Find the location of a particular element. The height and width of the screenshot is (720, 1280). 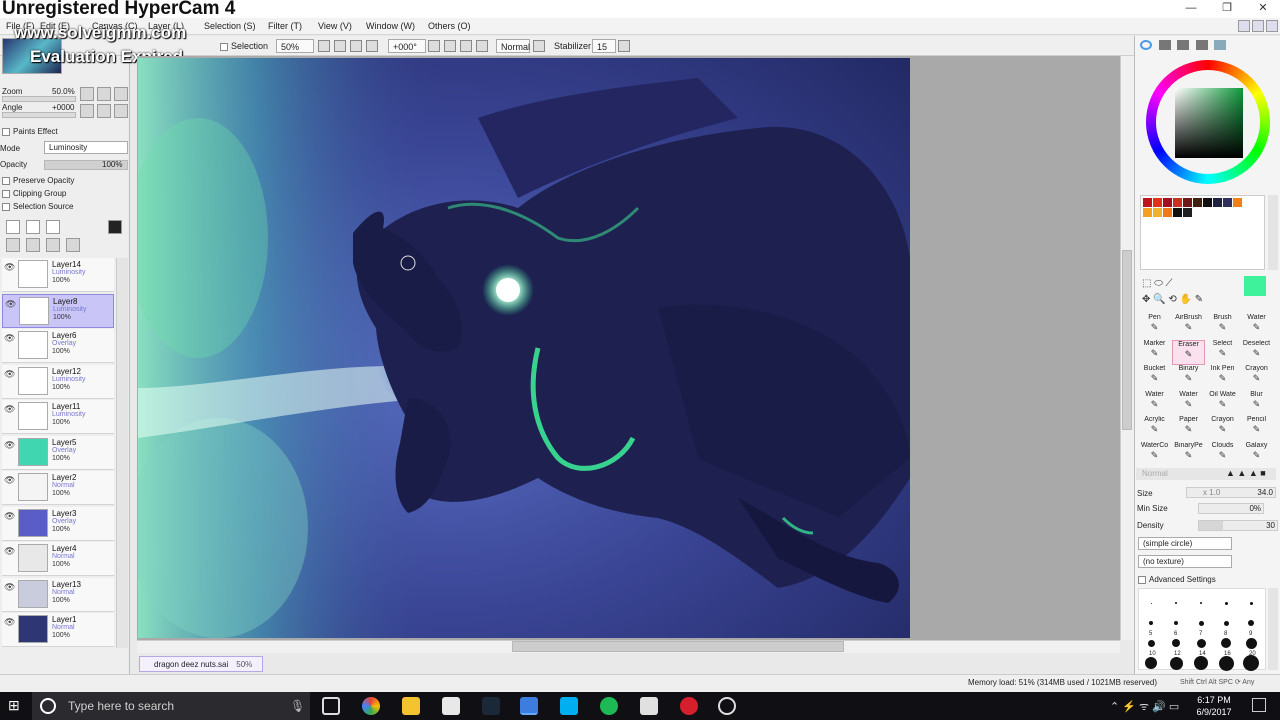

size-multiplier: x 1.0 is located at coordinates (1211, 492).